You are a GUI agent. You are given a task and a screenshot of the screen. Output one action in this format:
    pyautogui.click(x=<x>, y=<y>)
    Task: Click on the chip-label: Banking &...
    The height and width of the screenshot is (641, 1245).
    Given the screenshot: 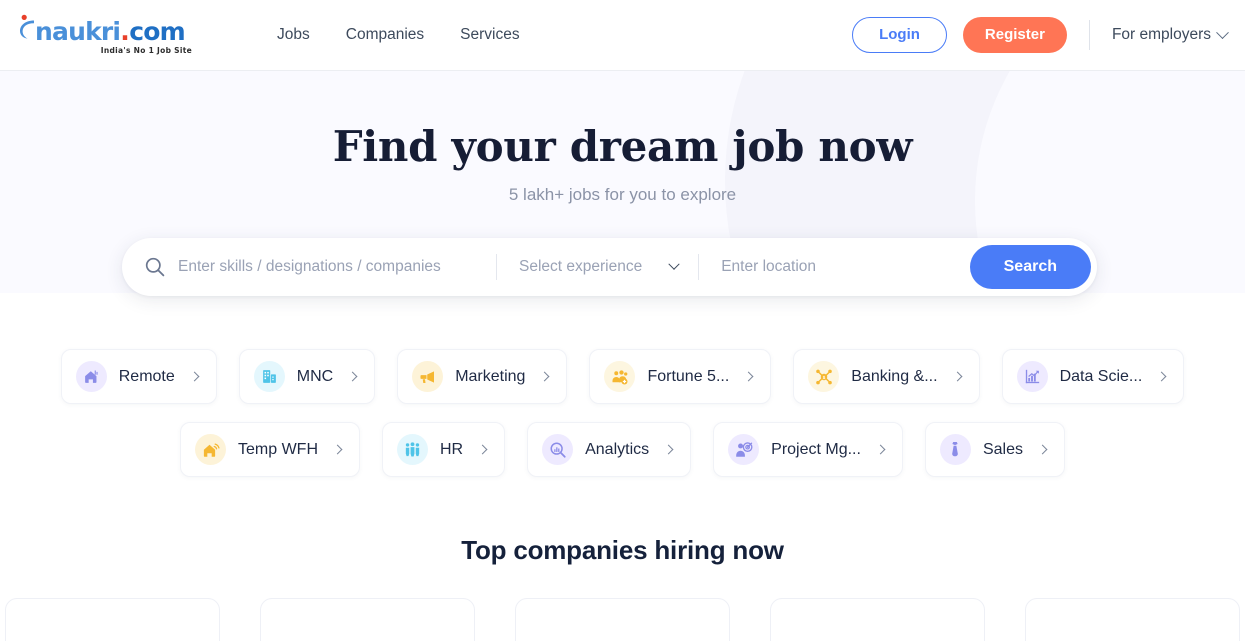 What is the action you would take?
    pyautogui.click(x=894, y=376)
    